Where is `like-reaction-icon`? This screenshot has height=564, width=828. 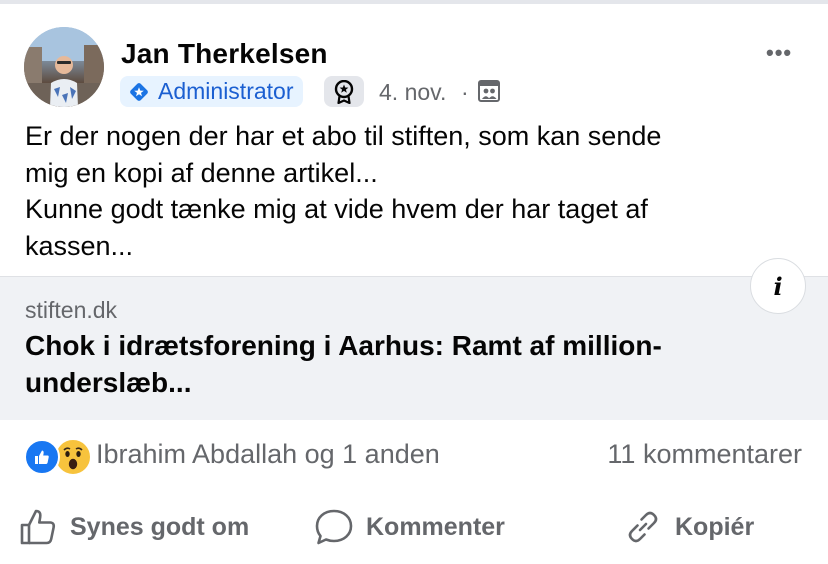
like-reaction-icon is located at coordinates (42, 457).